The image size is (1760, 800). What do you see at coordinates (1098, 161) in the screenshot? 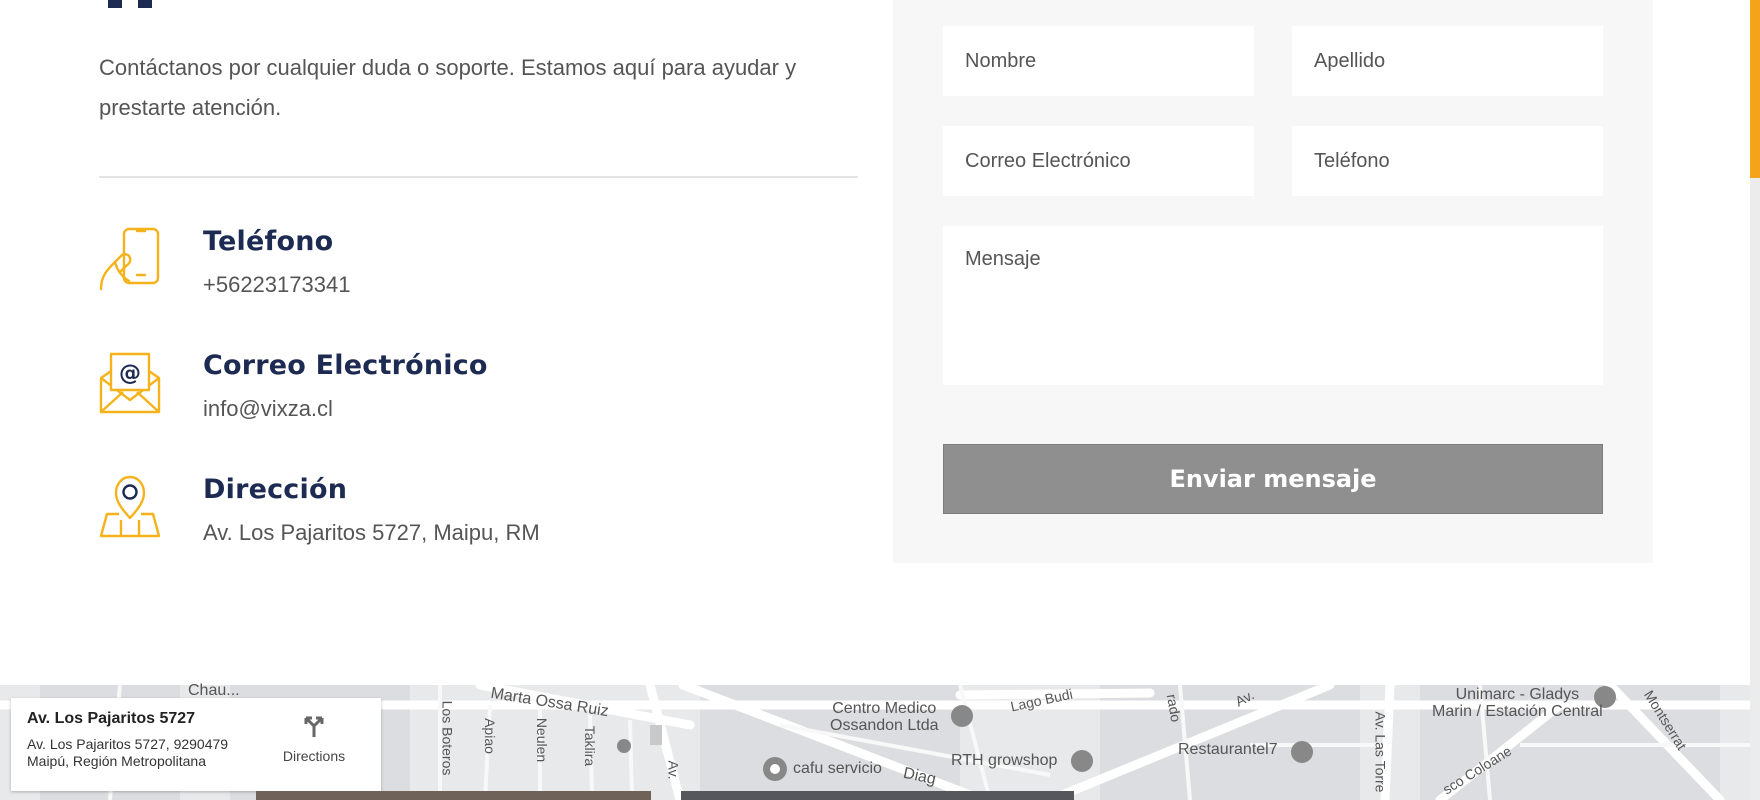
I see `email-input: Correo Electrónico` at bounding box center [1098, 161].